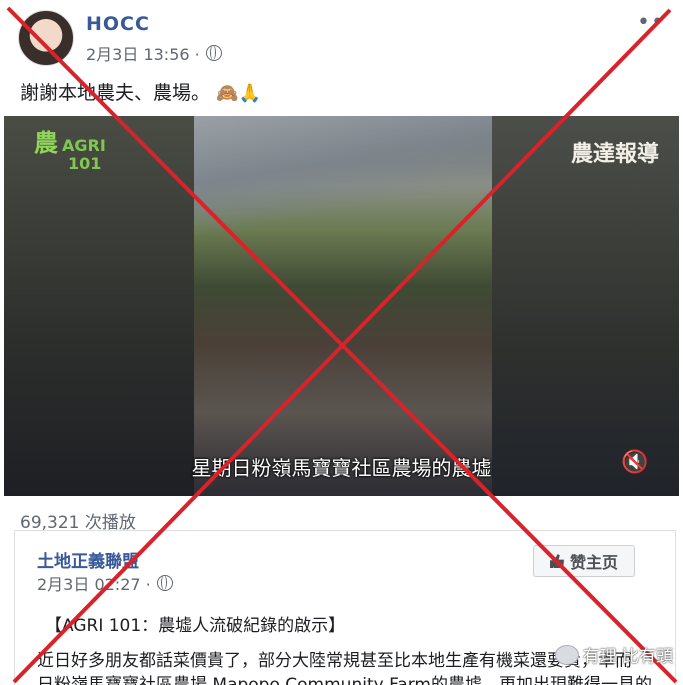  What do you see at coordinates (143, 53) in the screenshot?
I see `post-date: 2月3日 13:56 ·` at bounding box center [143, 53].